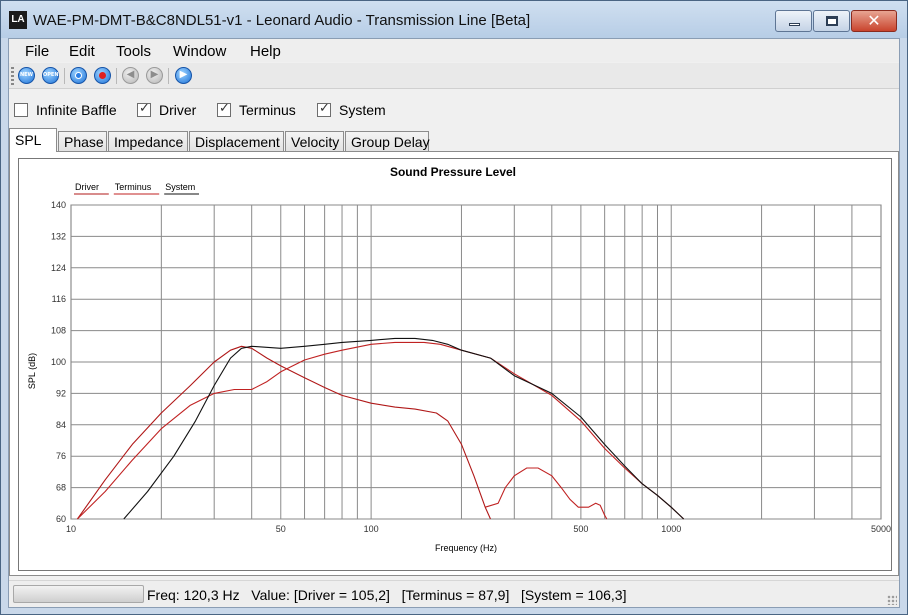 This screenshot has height=615, width=908. What do you see at coordinates (794, 24) in the screenshot?
I see `minimize-icon` at bounding box center [794, 24].